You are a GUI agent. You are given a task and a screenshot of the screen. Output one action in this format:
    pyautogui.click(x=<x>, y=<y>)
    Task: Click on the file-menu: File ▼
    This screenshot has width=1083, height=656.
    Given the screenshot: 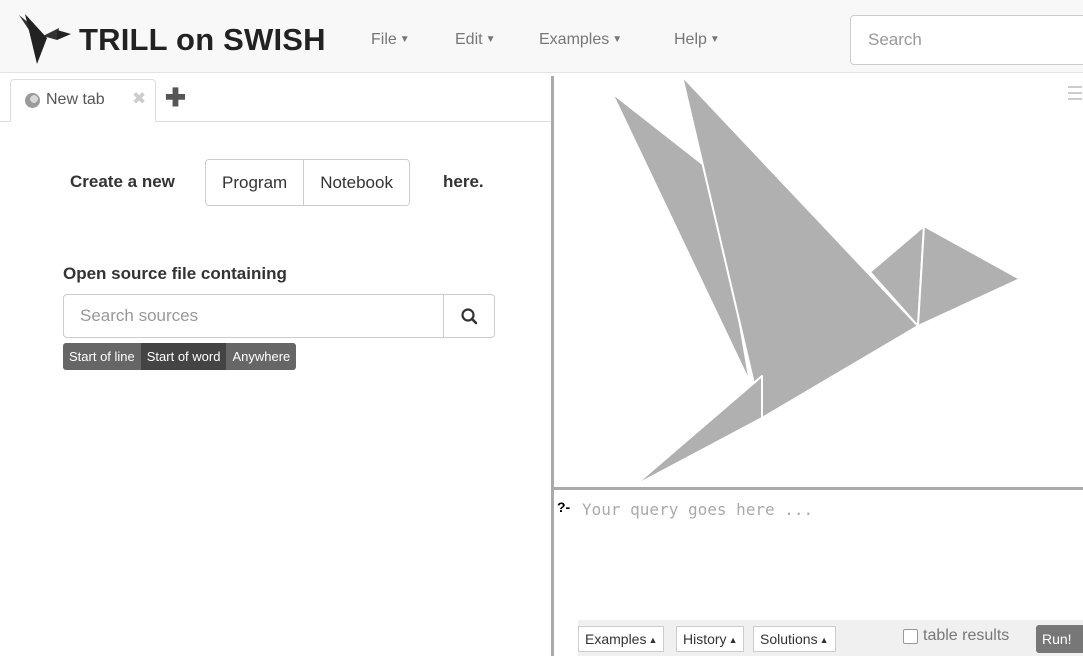 What is the action you would take?
    pyautogui.click(x=390, y=40)
    